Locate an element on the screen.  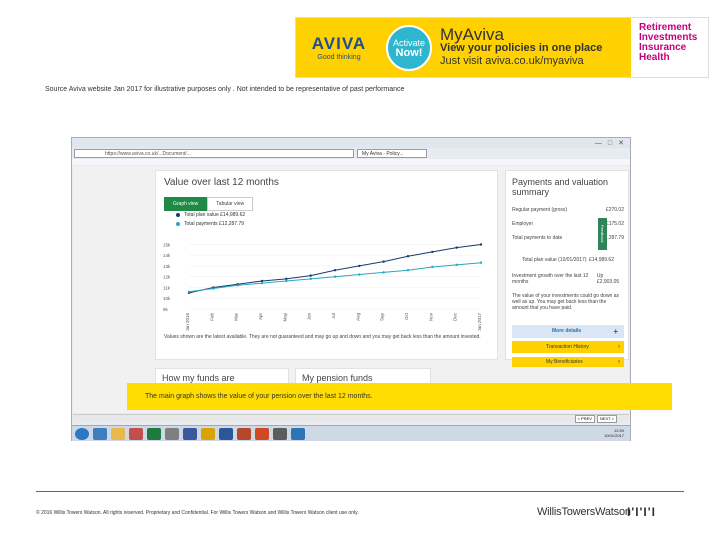
x-tick-label: Jun is located at coordinates (309, 317).